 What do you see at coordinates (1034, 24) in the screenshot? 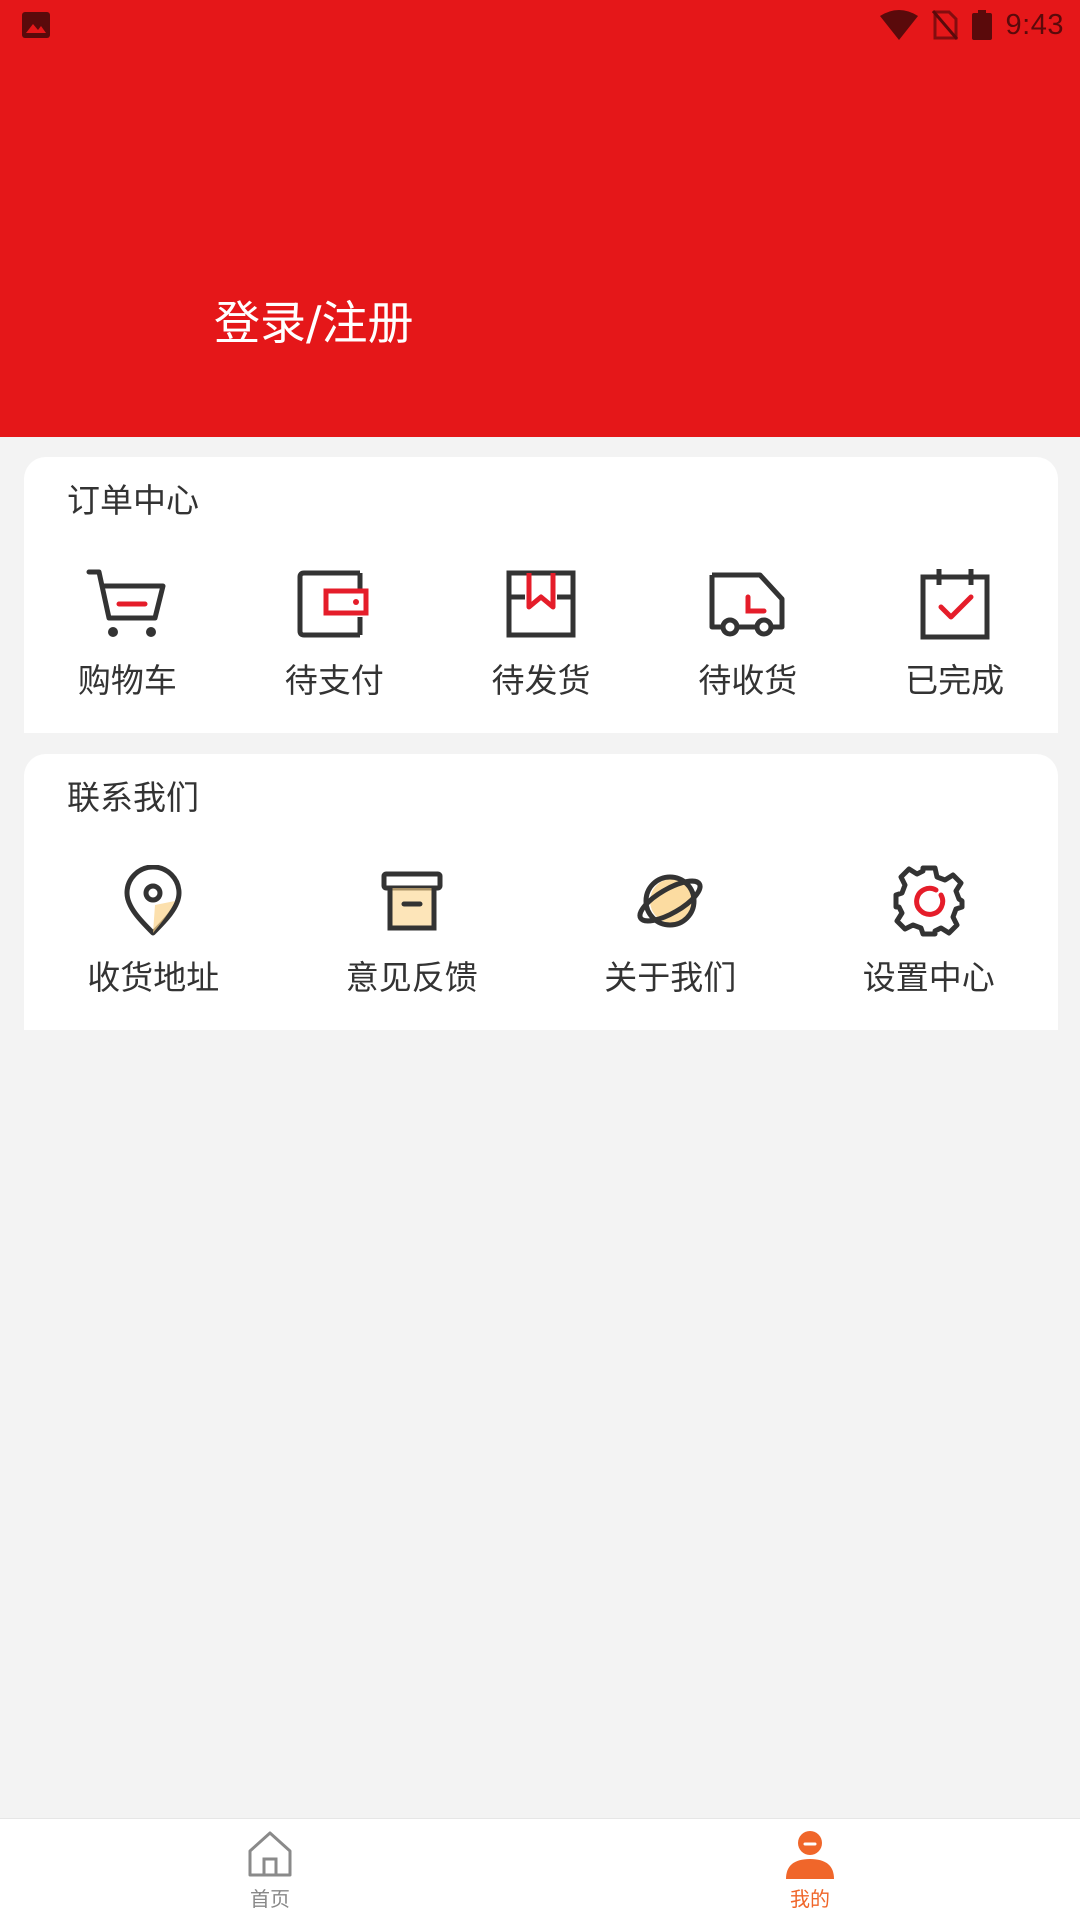
I see `status-time: 9:43` at bounding box center [1034, 24].